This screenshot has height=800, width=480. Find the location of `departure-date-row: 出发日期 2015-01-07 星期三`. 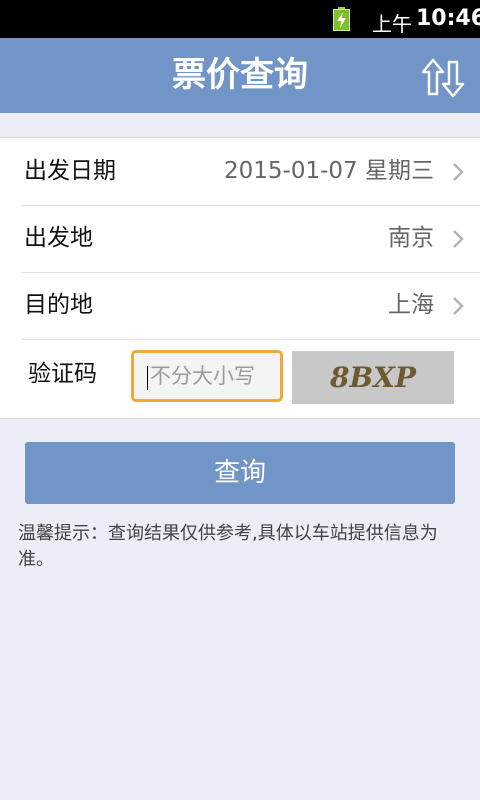

departure-date-row: 出发日期 2015-01-07 星期三 is located at coordinates (251, 172).